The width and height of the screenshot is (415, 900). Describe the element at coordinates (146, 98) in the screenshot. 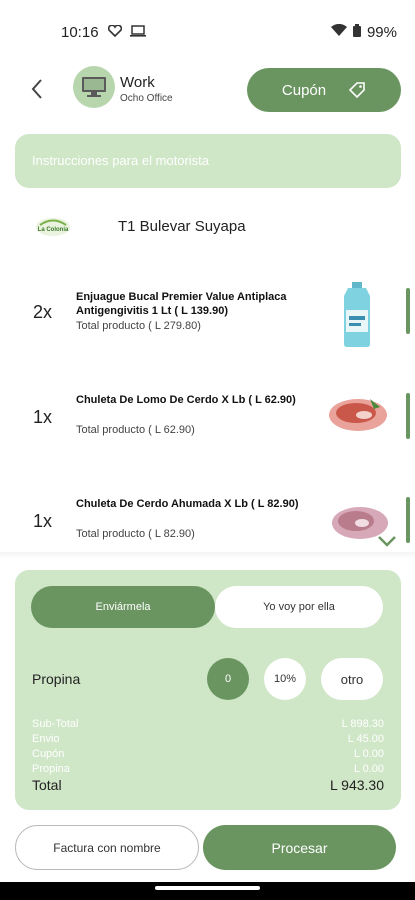

I see `address-subtitle: Ocho Office` at that location.